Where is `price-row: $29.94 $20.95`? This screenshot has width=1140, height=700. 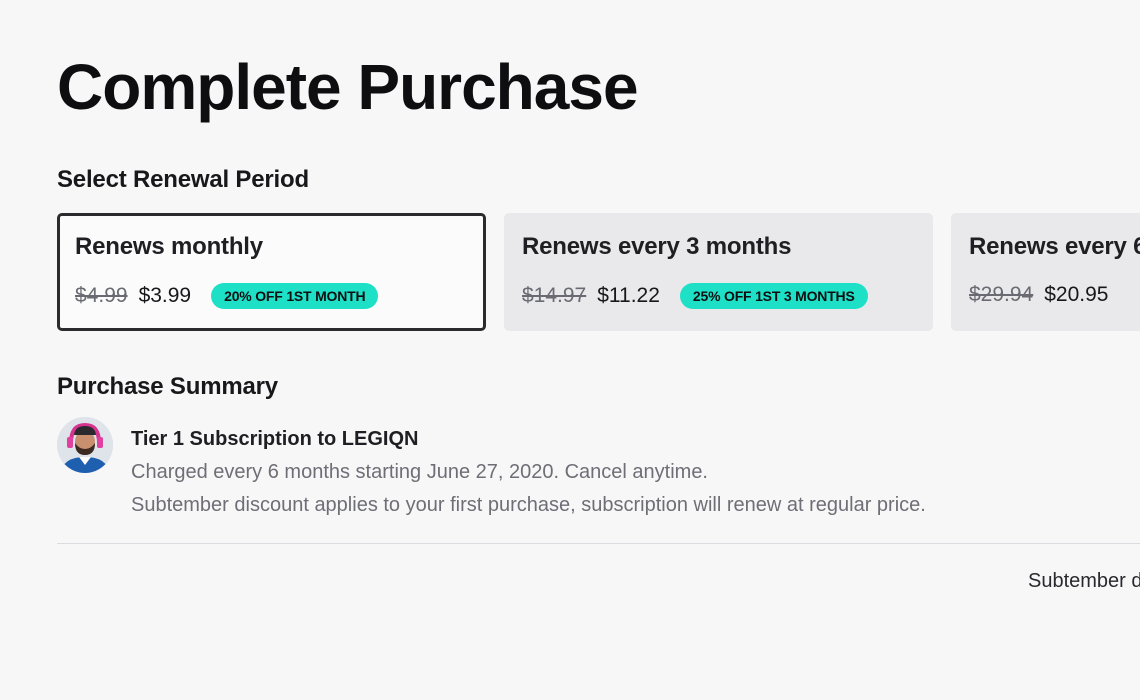 price-row: $29.94 $20.95 is located at coordinates (1054, 295).